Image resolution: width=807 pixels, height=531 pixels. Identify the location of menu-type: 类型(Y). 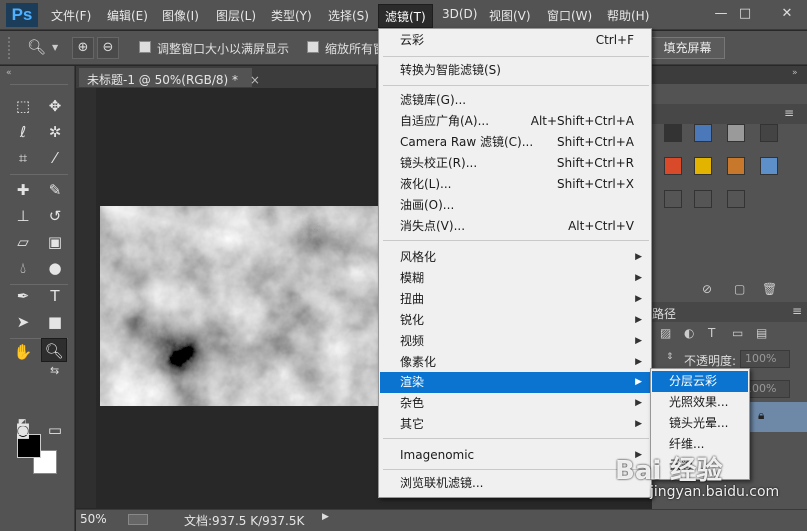
(291, 15).